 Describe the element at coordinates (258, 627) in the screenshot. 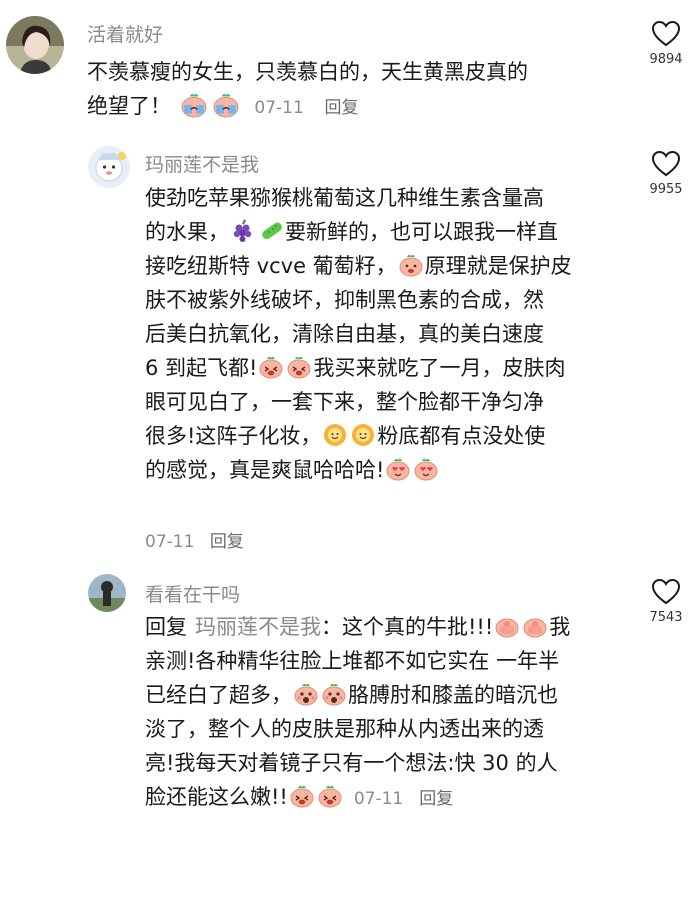

I see `mention-link: 玛丽莲不是我` at that location.